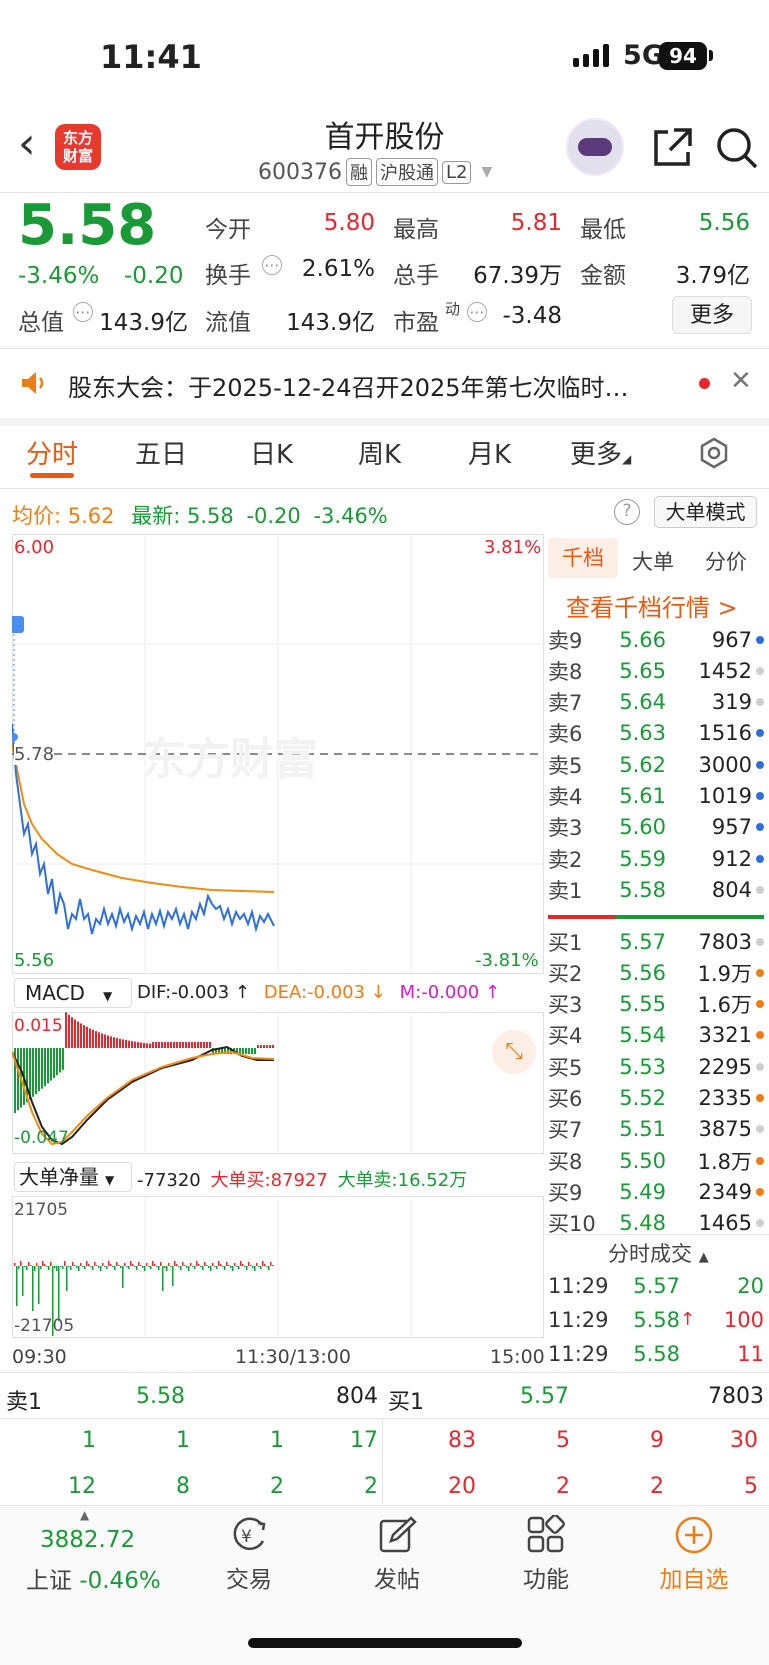  Describe the element at coordinates (705, 512) in the screenshot. I see `big-order-mode-button: 大单模式` at that location.